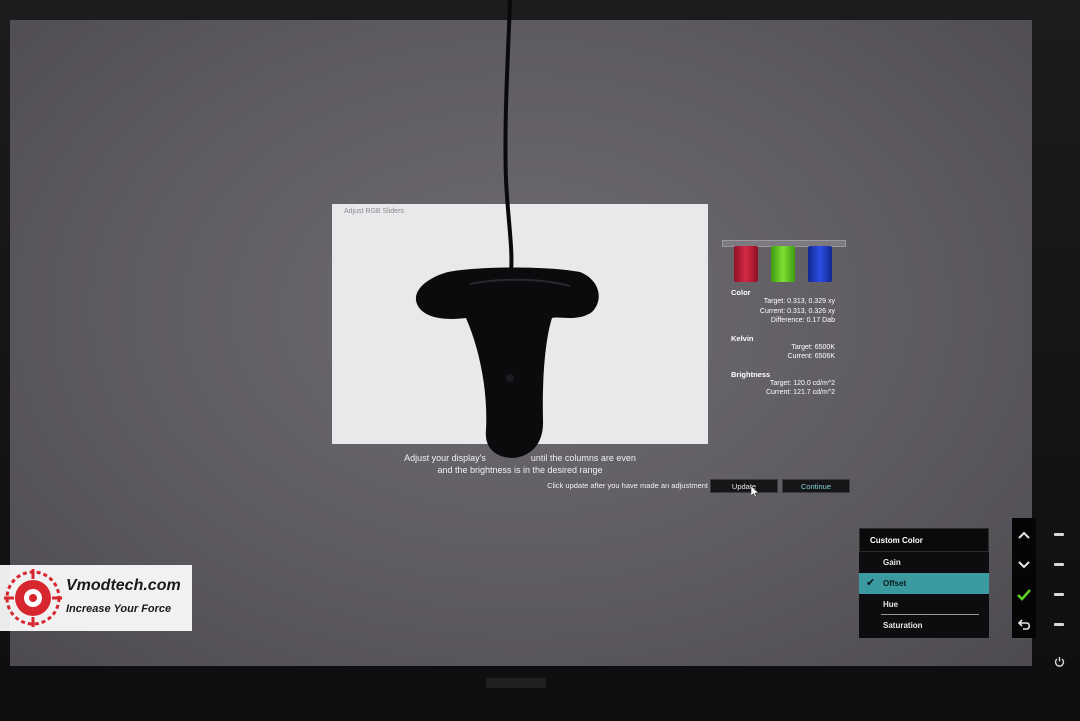 The width and height of the screenshot is (1080, 721). Describe the element at coordinates (742, 338) in the screenshot. I see `kelvin-heading: Kelvin` at that location.